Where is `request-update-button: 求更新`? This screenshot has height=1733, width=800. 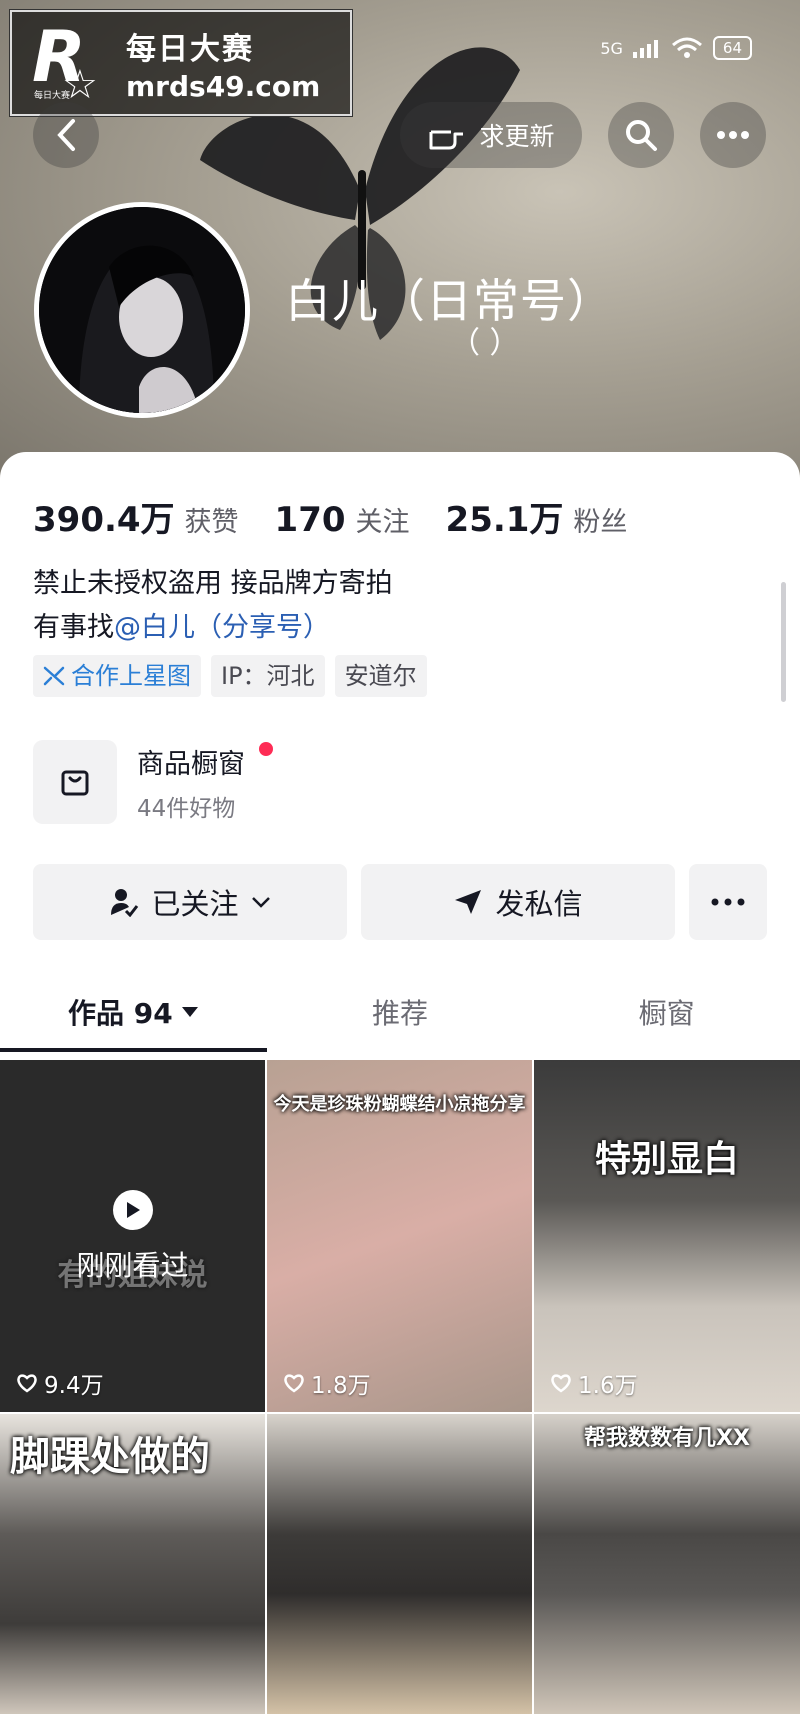 request-update-button: 求更新 is located at coordinates (491, 135).